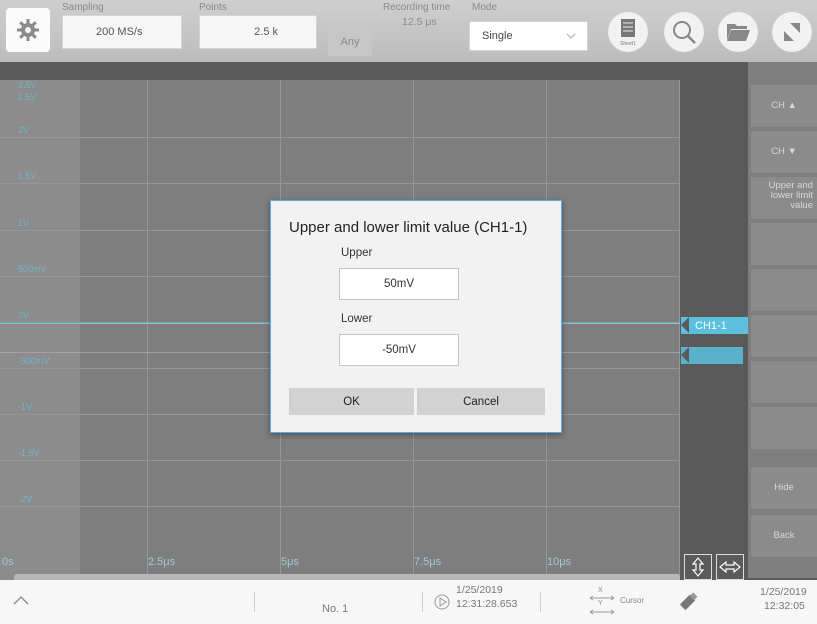  Describe the element at coordinates (419, 22) in the screenshot. I see `recording-time-value: 12.5 μs` at that location.